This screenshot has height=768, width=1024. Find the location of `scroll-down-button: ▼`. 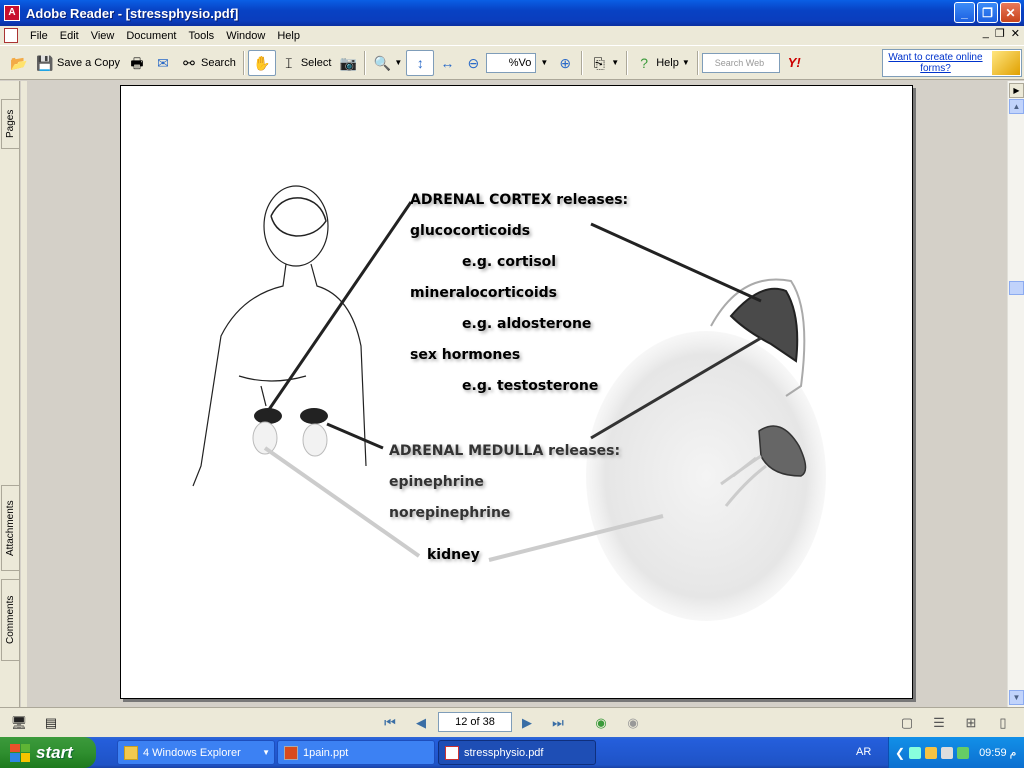

scroll-down-button: ▼ is located at coordinates (1016, 697).